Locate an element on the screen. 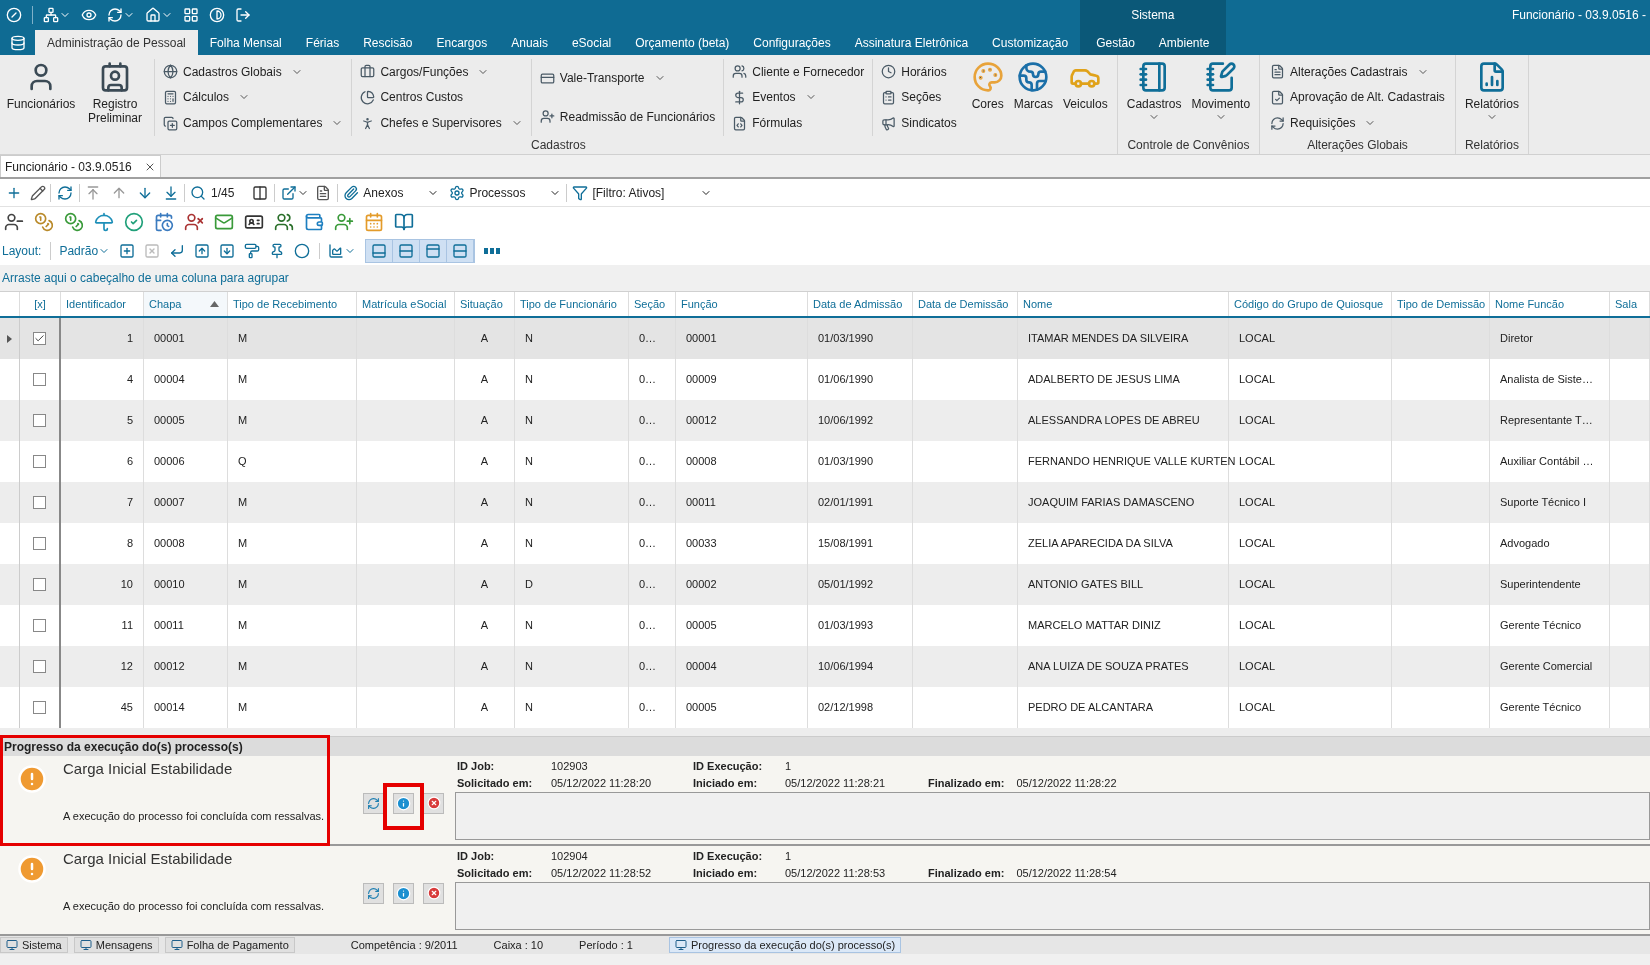  table-row: 1 00001 M A N 0… 00001 01/03/1990 ITAMAR MENDES DA SILVEIRA LOCAL Diretor is located at coordinates (825, 338).